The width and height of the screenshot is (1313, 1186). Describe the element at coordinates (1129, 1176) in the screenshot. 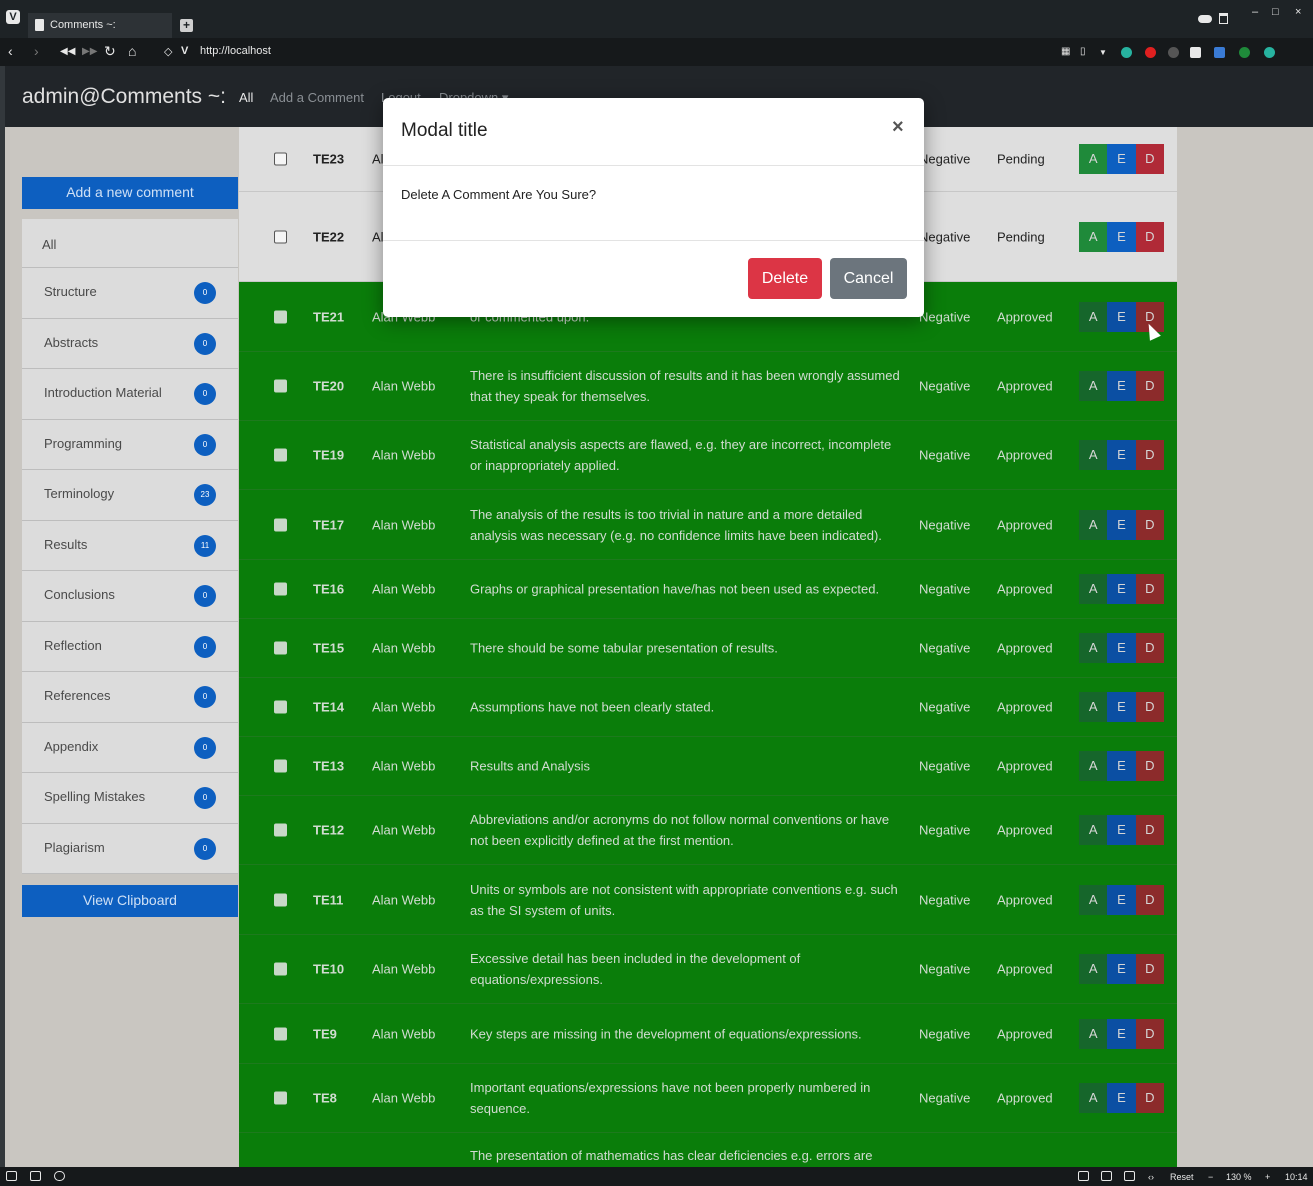

I see `image-icon` at that location.